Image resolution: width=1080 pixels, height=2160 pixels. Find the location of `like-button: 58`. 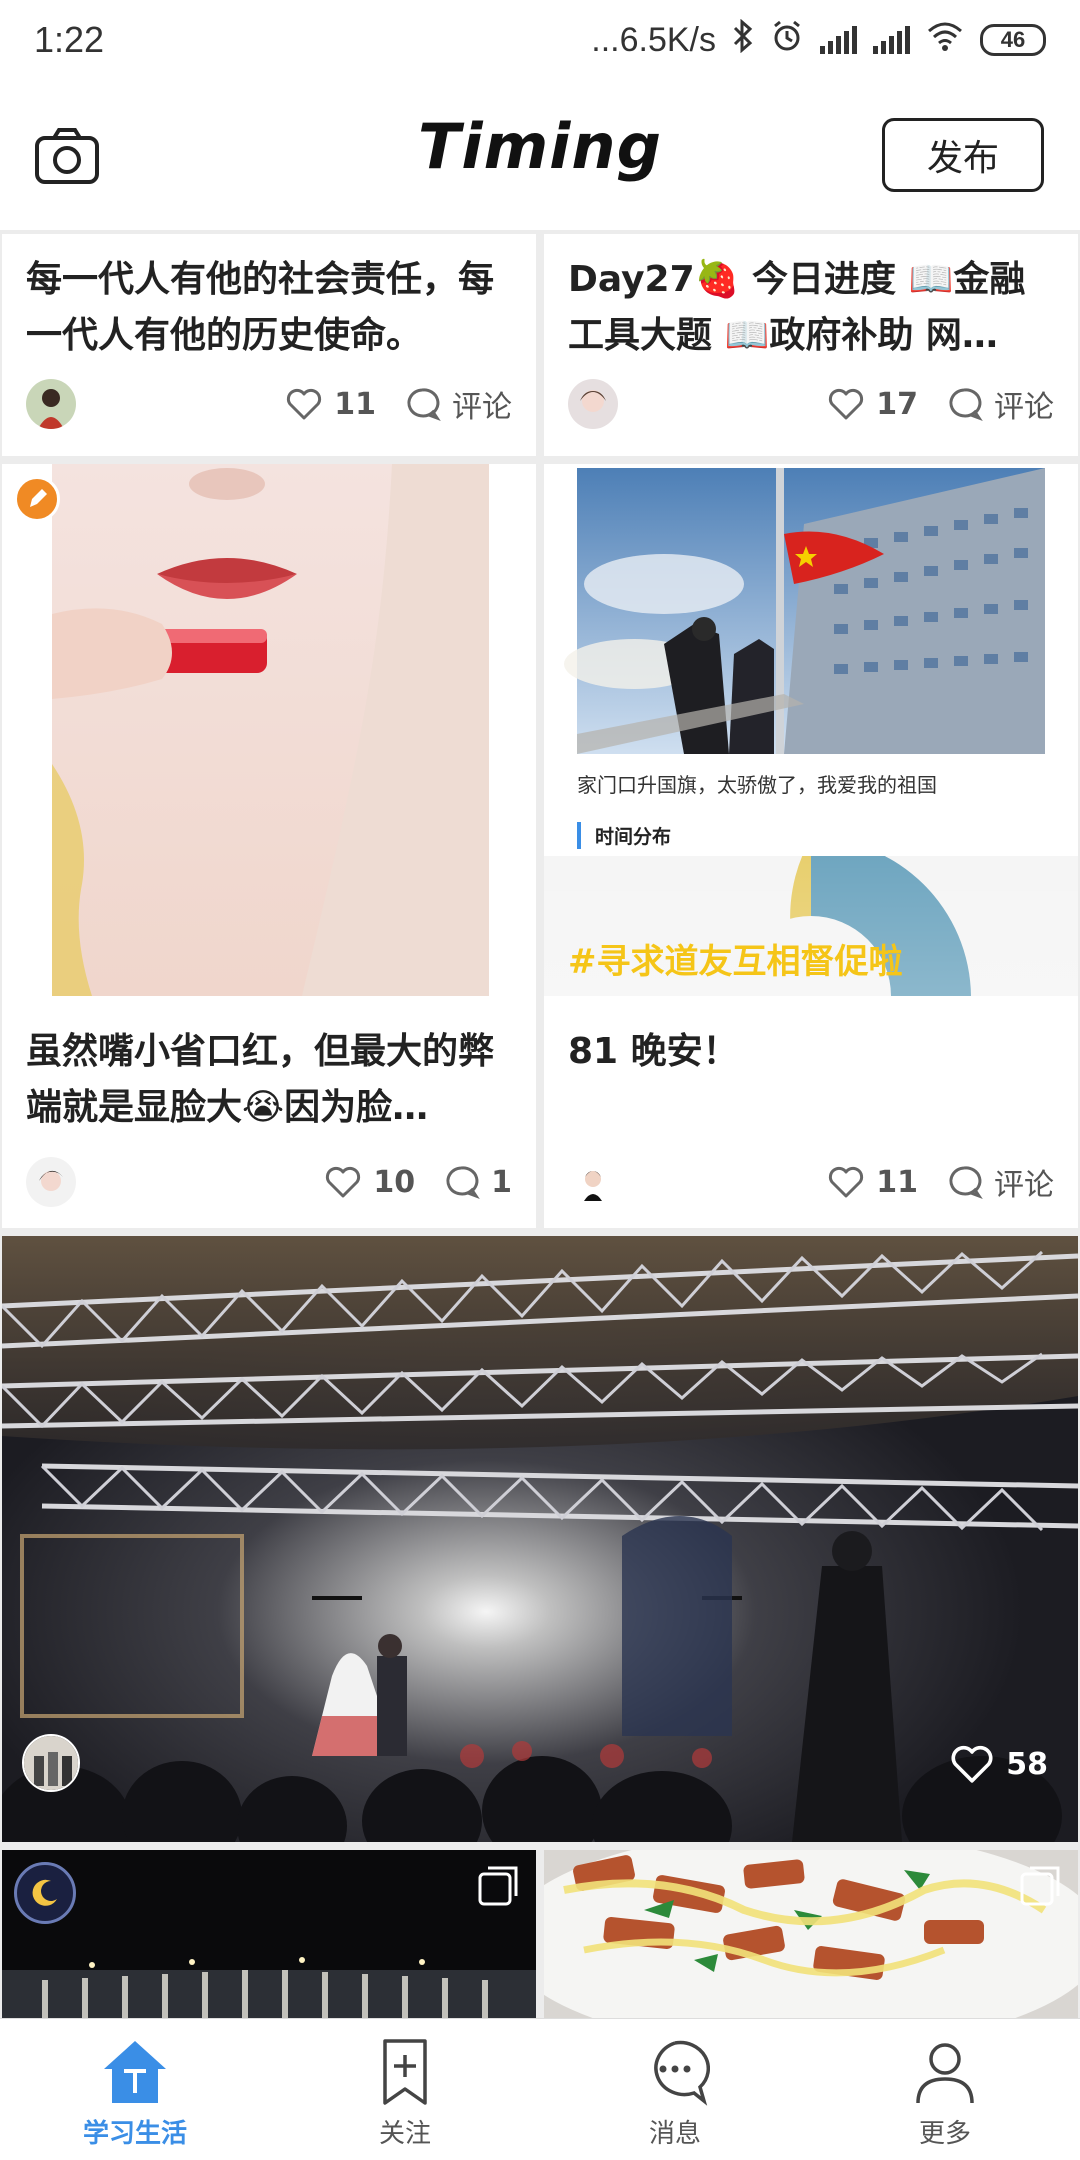

like-button: 58 is located at coordinates (998, 1764).